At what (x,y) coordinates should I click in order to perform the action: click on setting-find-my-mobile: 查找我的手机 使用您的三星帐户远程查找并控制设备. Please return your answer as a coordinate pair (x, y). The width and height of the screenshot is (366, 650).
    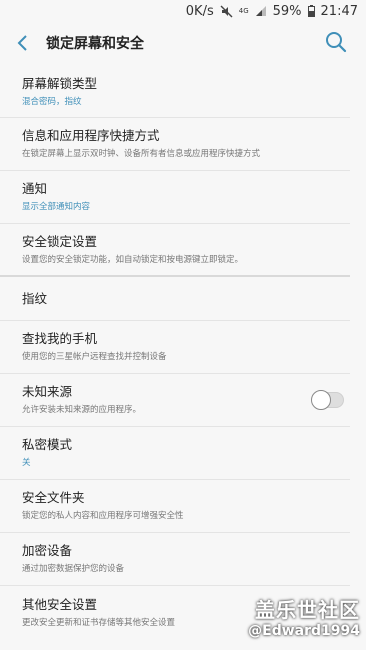
    Looking at the image, I should click on (175, 347).